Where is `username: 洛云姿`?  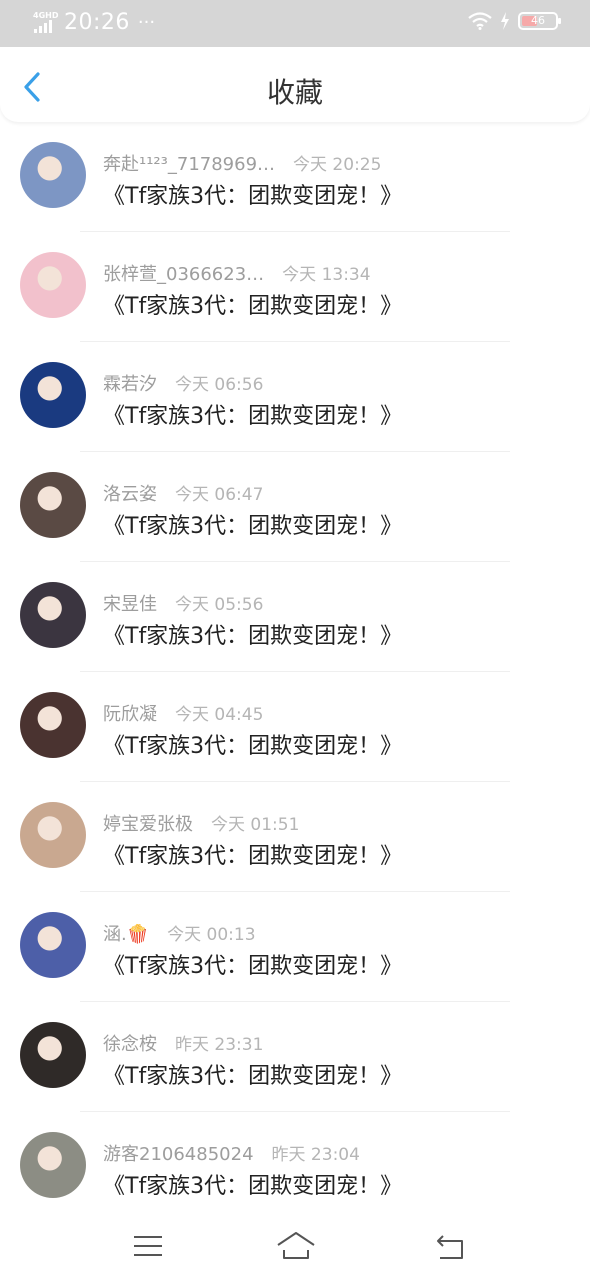 username: 洛云姿 is located at coordinates (130, 494).